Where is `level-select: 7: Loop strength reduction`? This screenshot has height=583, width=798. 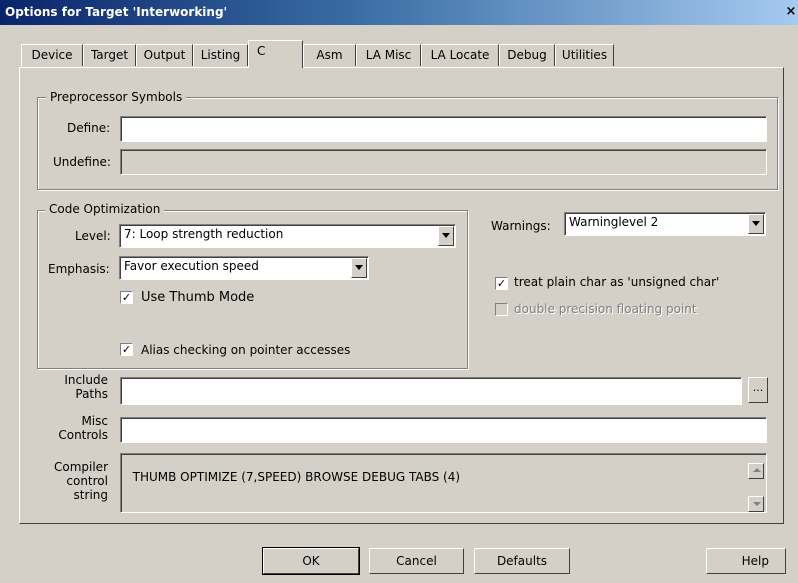
level-select: 7: Loop strength reduction is located at coordinates (287, 236).